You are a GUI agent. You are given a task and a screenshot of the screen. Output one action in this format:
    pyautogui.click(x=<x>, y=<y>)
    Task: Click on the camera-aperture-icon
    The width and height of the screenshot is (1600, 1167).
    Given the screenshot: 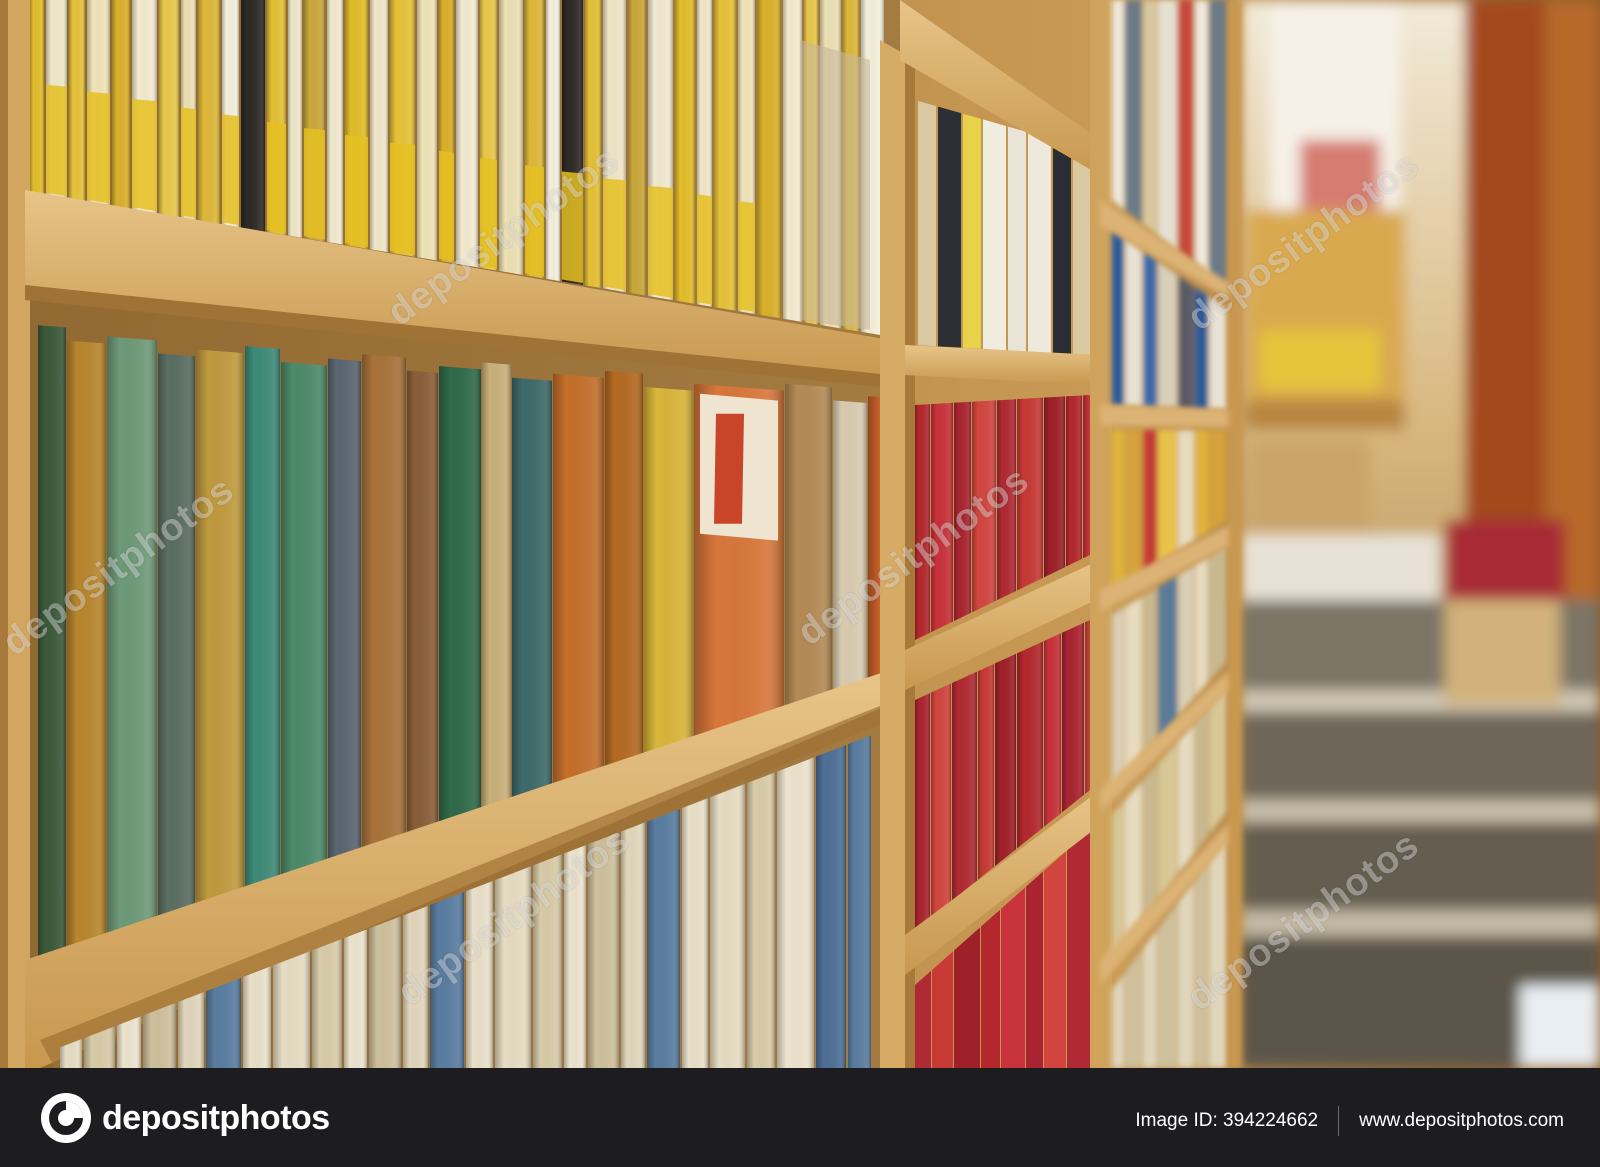 What is the action you would take?
    pyautogui.click(x=66, y=1118)
    